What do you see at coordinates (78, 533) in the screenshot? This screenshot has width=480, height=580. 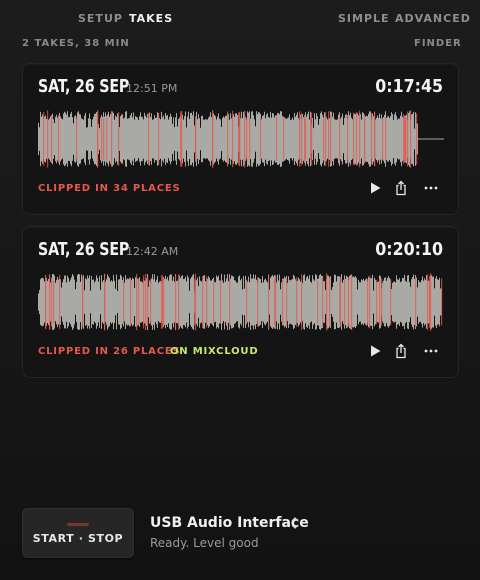 I see `start-stop-button: START · STOP` at bounding box center [78, 533].